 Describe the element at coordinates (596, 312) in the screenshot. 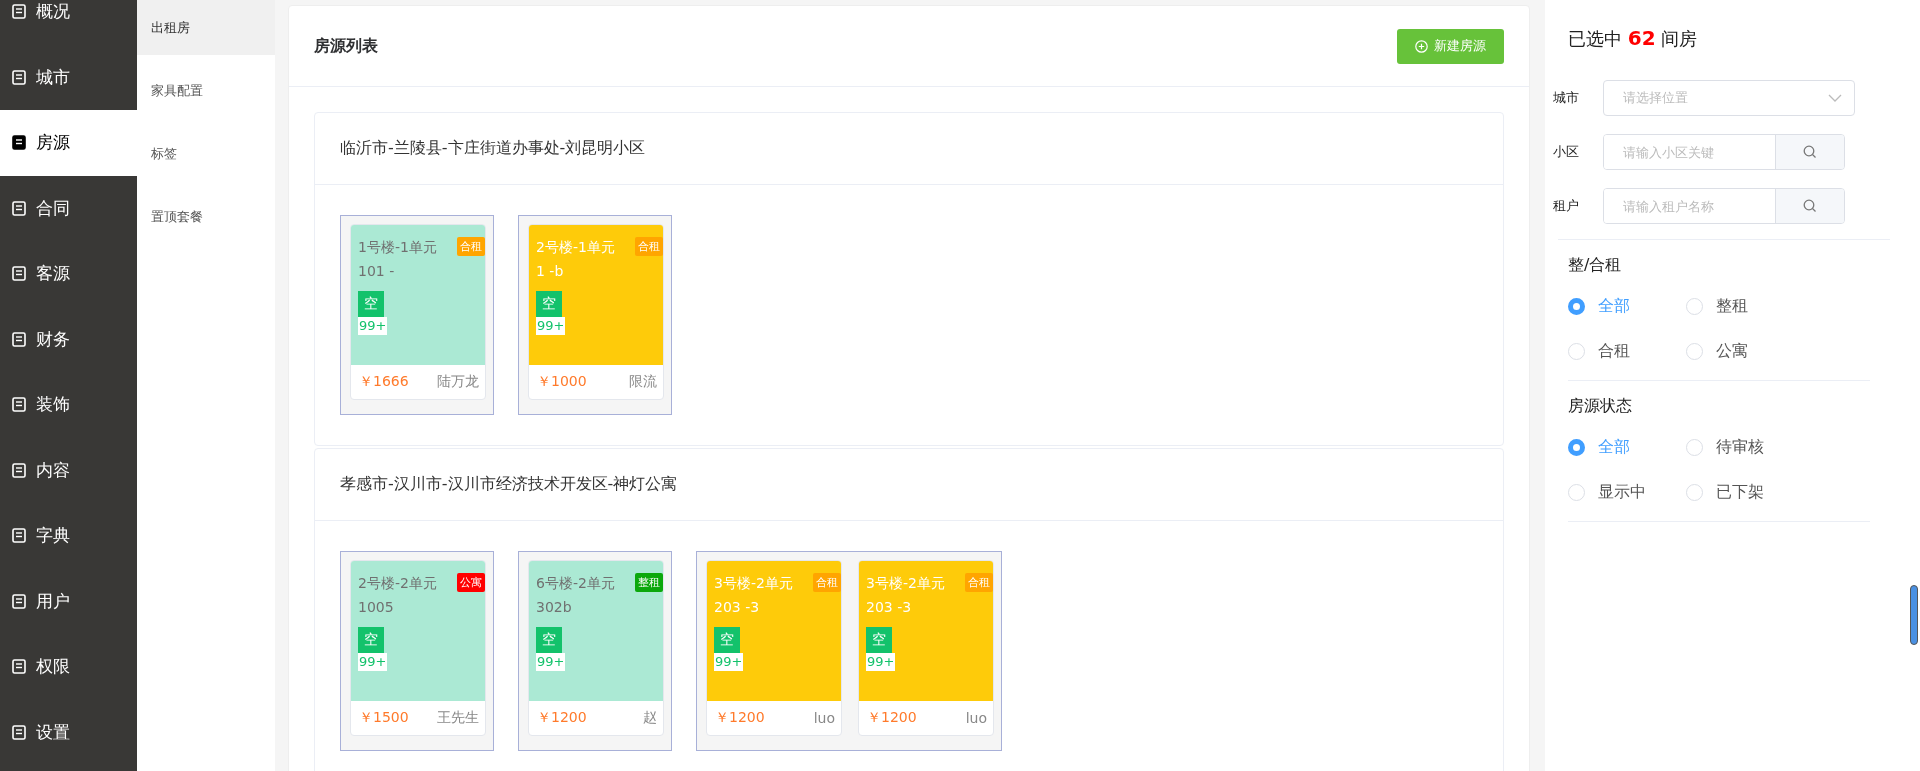

I see `room-card: 2号楼-1单元 1 -b 空 99+ 合租 ￥1000 限流` at that location.